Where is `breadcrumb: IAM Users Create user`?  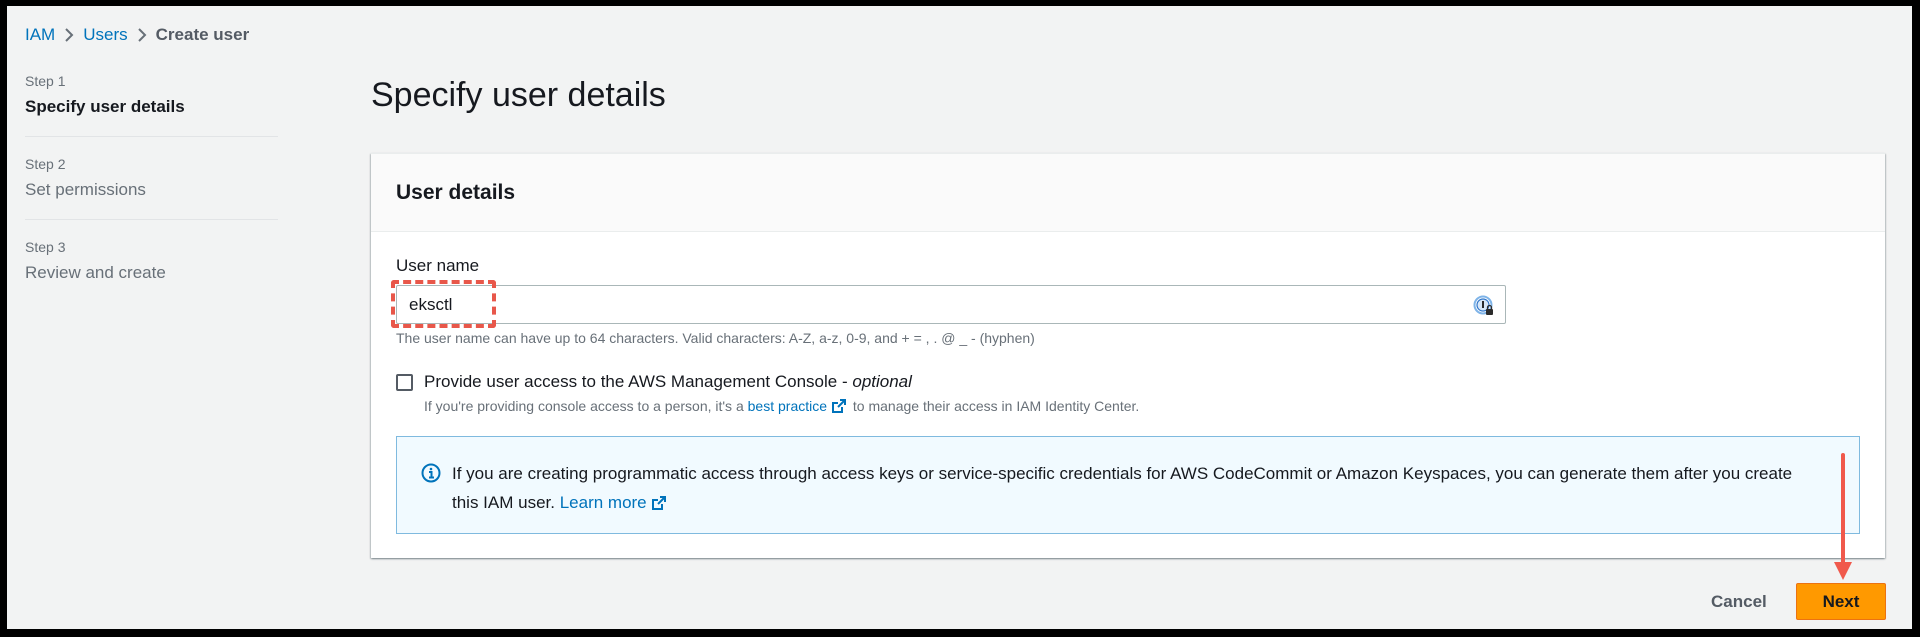
breadcrumb: IAM Users Create user is located at coordinates (137, 35).